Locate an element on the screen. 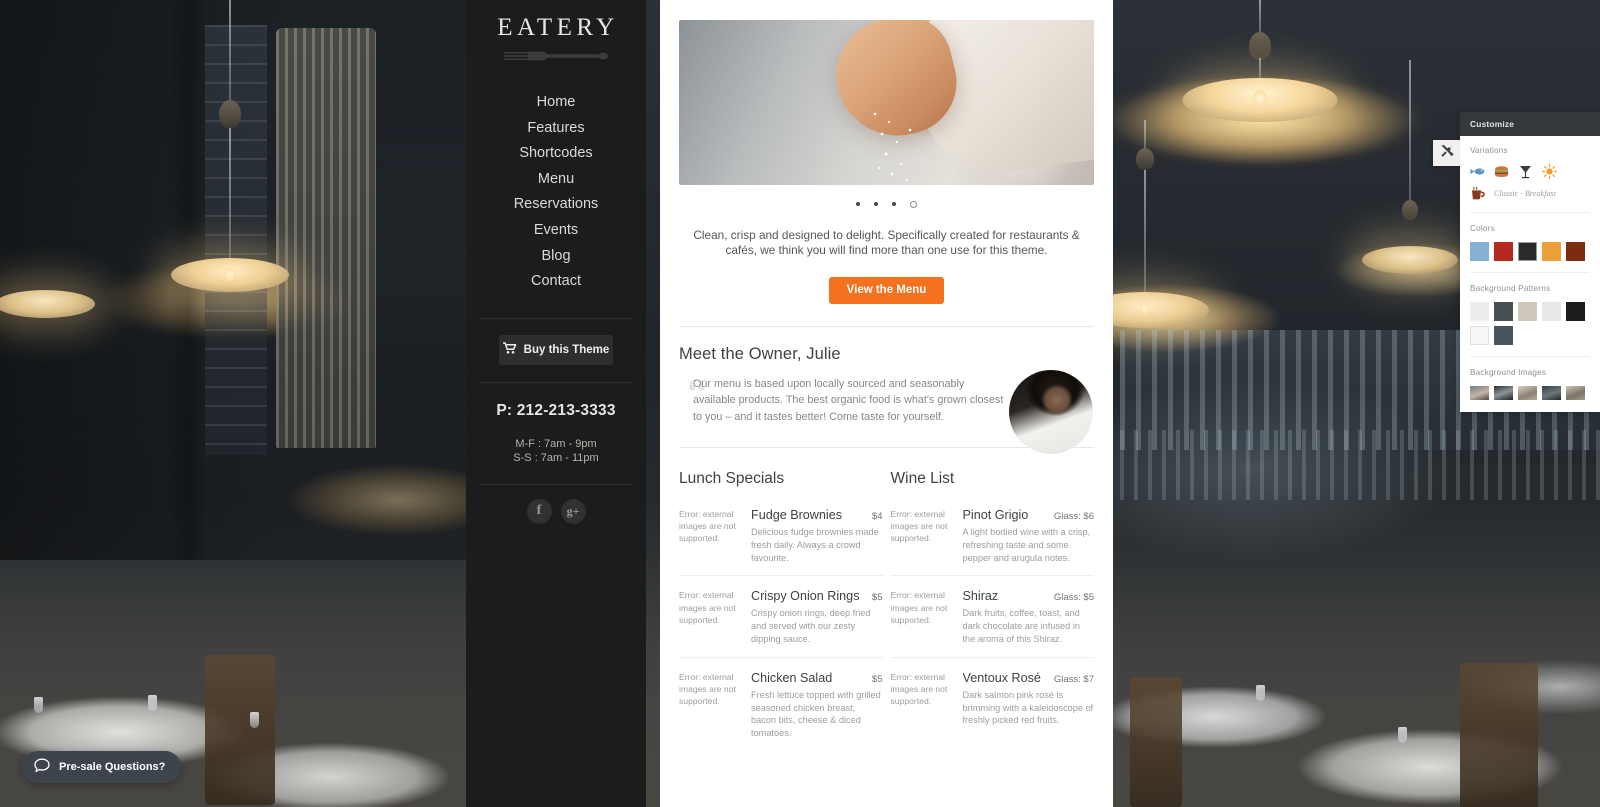  fork-icon is located at coordinates (556, 56).